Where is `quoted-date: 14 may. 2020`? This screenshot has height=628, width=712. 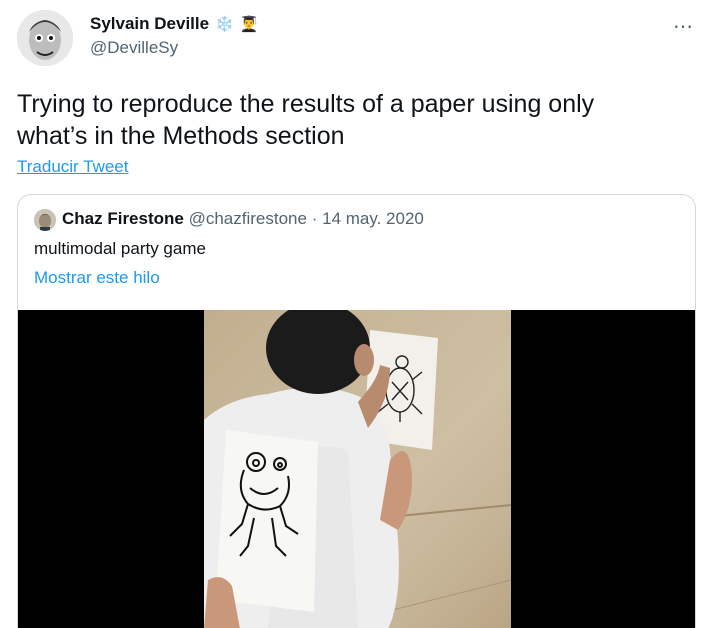 quoted-date: 14 may. 2020 is located at coordinates (373, 218).